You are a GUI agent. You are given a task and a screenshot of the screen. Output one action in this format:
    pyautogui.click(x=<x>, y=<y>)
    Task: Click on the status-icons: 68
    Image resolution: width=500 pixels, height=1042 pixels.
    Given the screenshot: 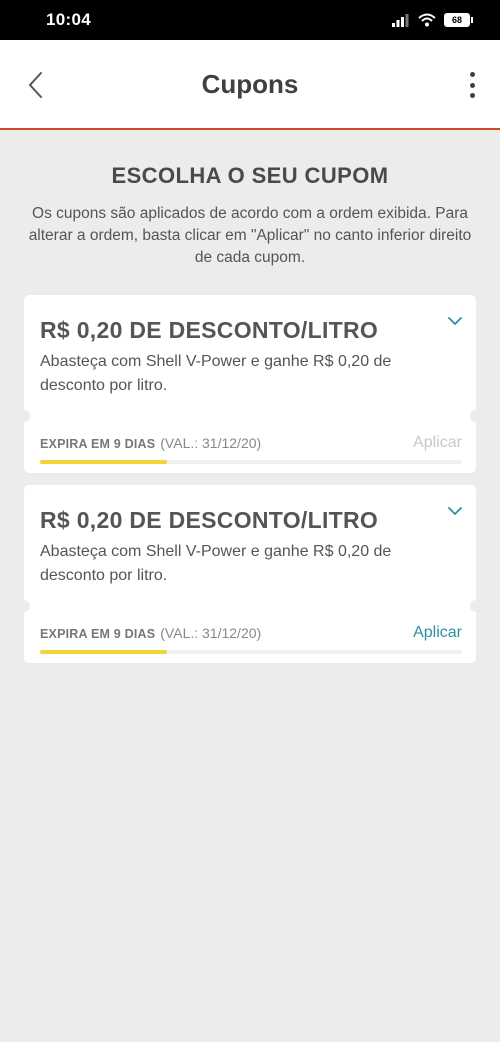 What is the action you would take?
    pyautogui.click(x=432, y=20)
    